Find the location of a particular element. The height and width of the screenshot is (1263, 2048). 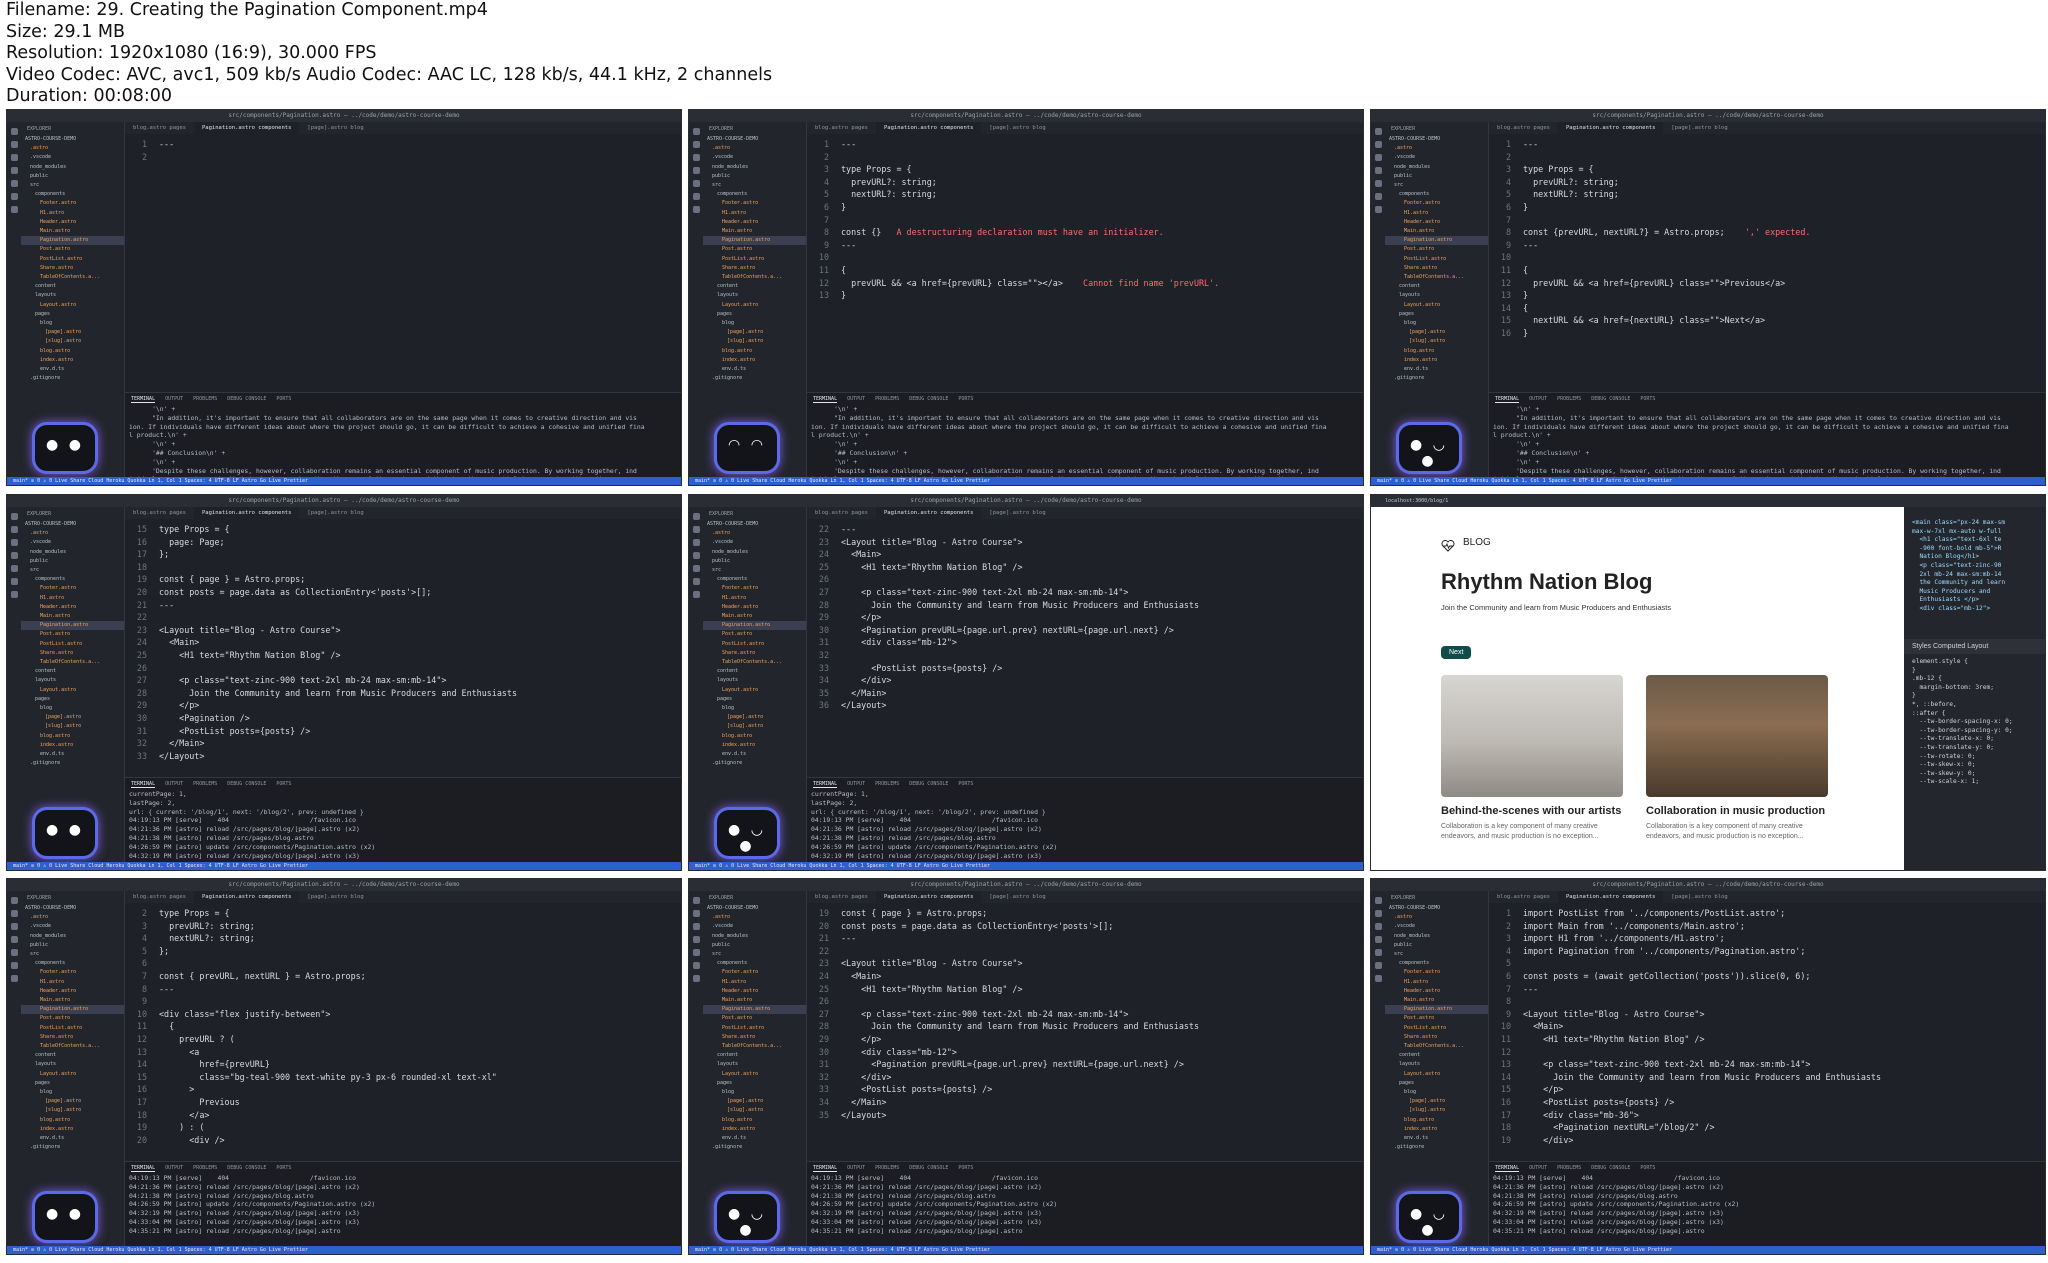

dom-node-line: <p class="text-zinc-90 is located at coordinates (1974, 566).